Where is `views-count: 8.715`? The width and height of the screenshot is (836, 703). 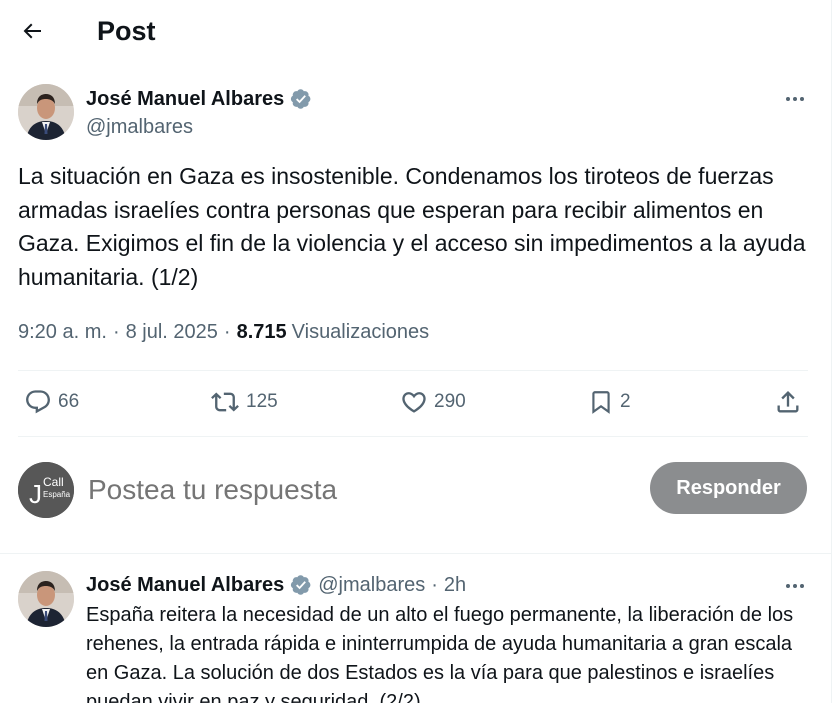
views-count: 8.715 is located at coordinates (261, 332).